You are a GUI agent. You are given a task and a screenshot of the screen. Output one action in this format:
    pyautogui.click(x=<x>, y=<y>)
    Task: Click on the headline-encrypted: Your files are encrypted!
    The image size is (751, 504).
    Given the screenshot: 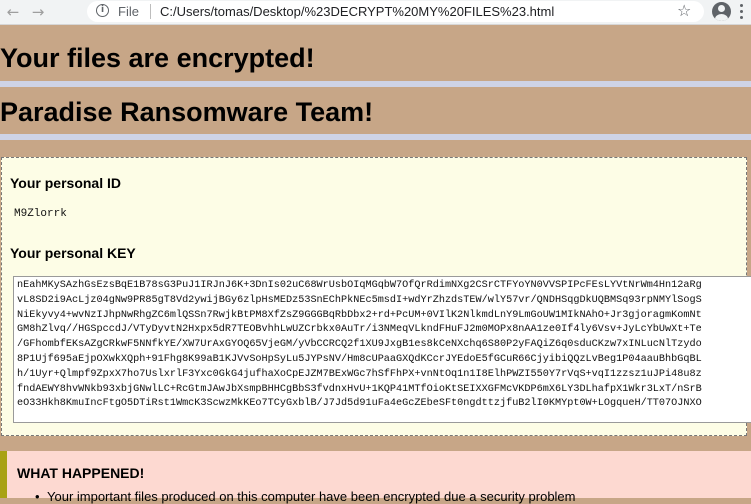 What is the action you would take?
    pyautogui.click(x=157, y=58)
    